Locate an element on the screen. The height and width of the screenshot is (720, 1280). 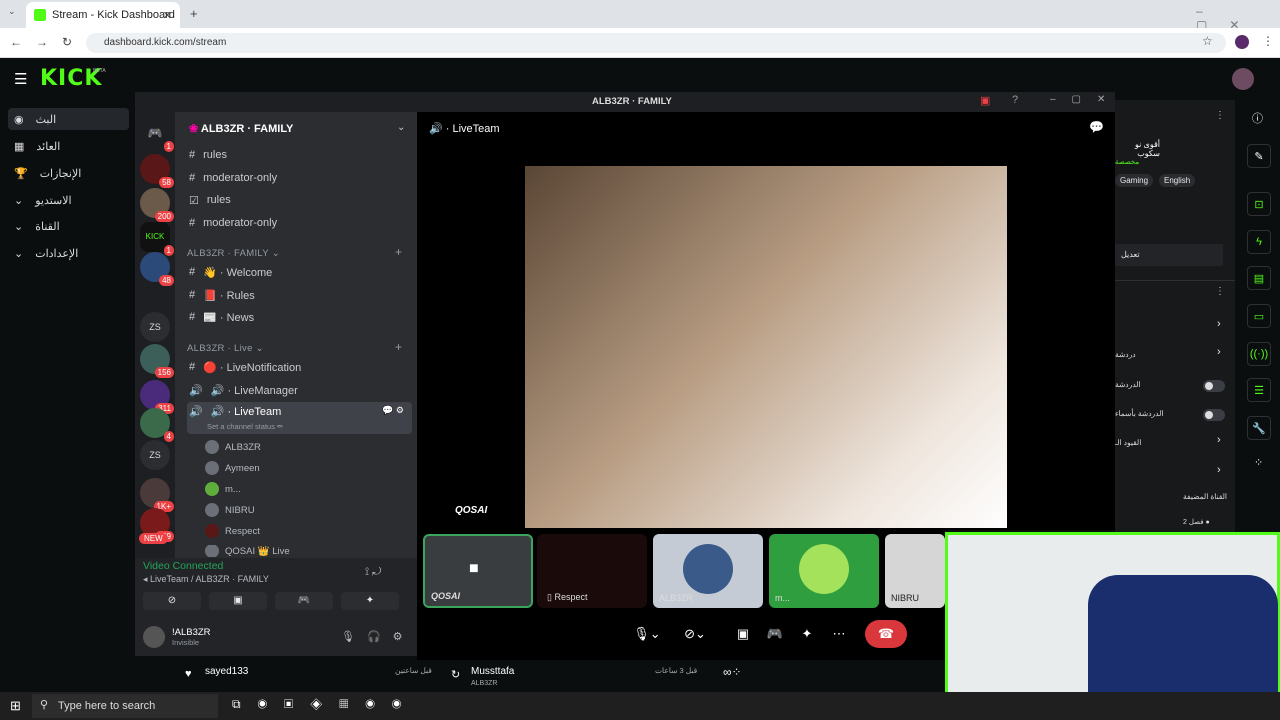
avatar is located at coordinates (154, 637).